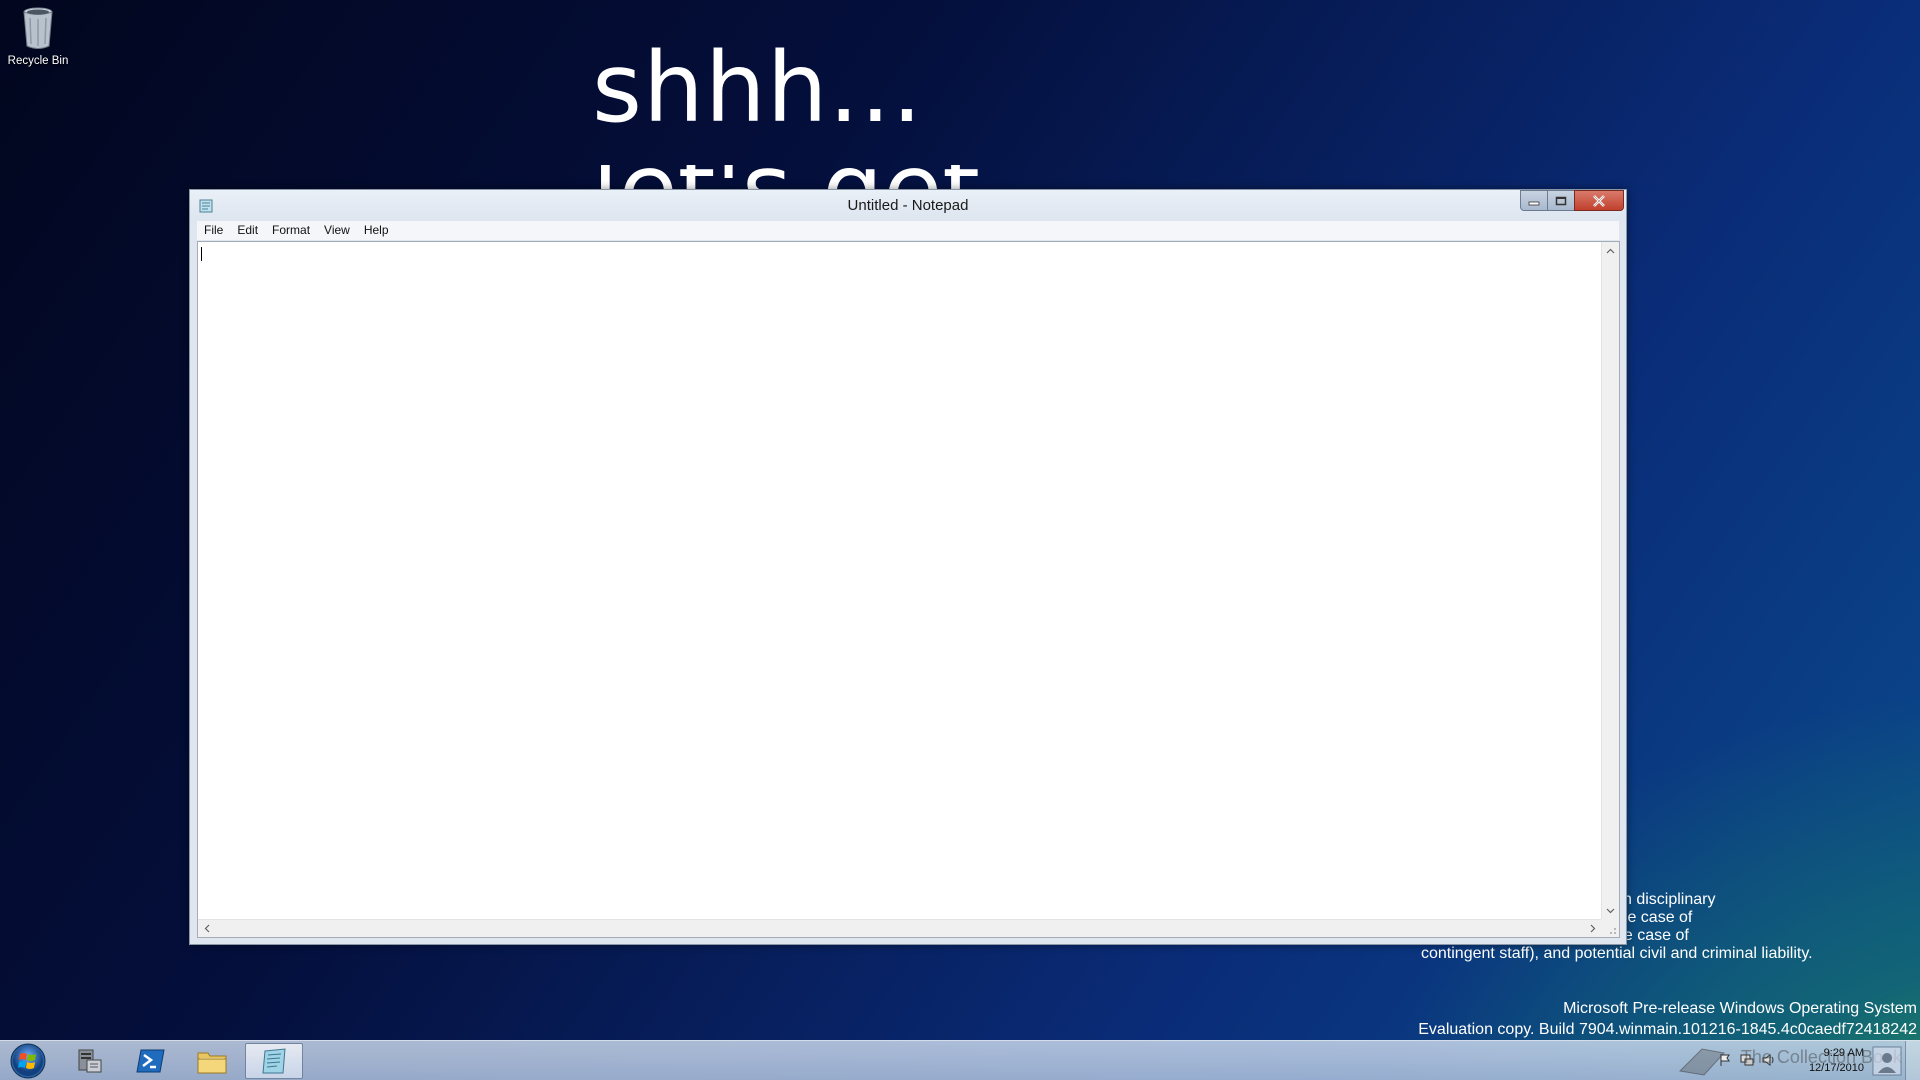 This screenshot has width=1920, height=1080. Describe the element at coordinates (376, 230) in the screenshot. I see `menu-help: Help` at that location.